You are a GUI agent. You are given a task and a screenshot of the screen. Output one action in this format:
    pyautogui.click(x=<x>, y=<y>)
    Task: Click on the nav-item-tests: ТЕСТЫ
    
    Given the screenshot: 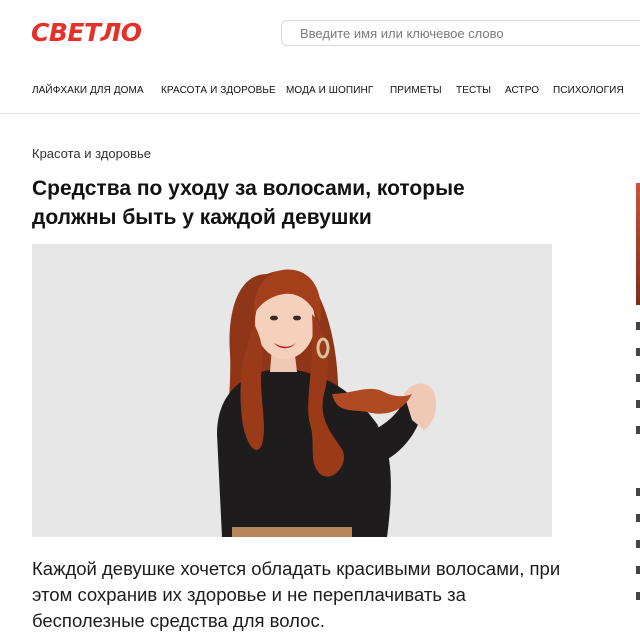 What is the action you would take?
    pyautogui.click(x=473, y=90)
    